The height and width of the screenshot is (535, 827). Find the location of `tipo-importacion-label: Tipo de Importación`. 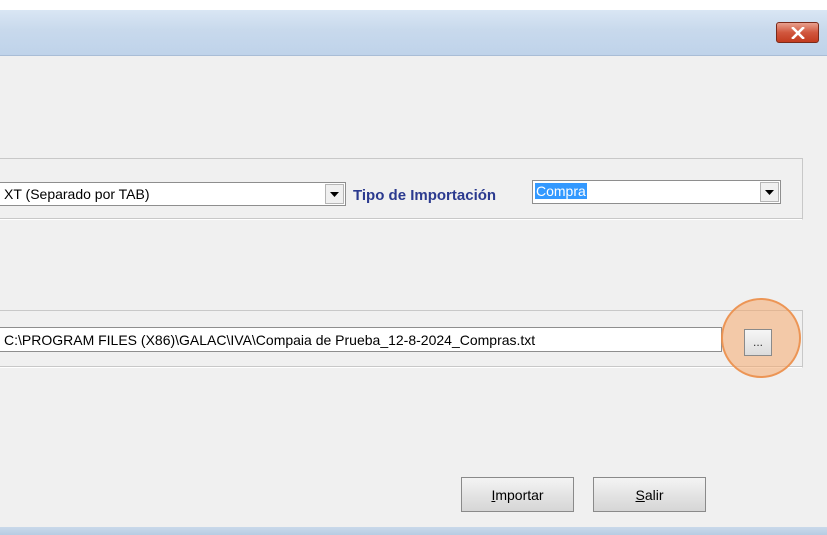

tipo-importacion-label: Tipo de Importación is located at coordinates (425, 195).